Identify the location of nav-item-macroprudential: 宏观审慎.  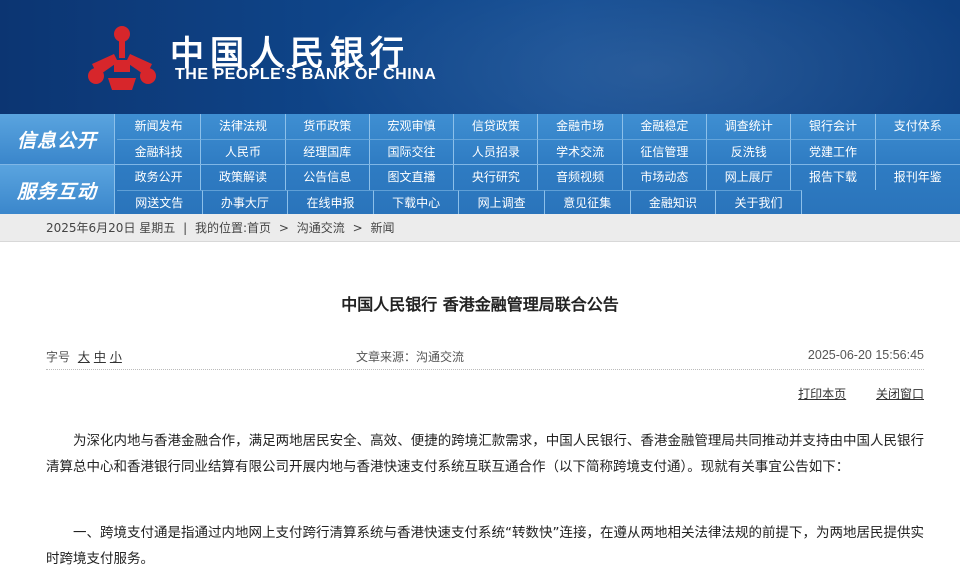
(412, 126).